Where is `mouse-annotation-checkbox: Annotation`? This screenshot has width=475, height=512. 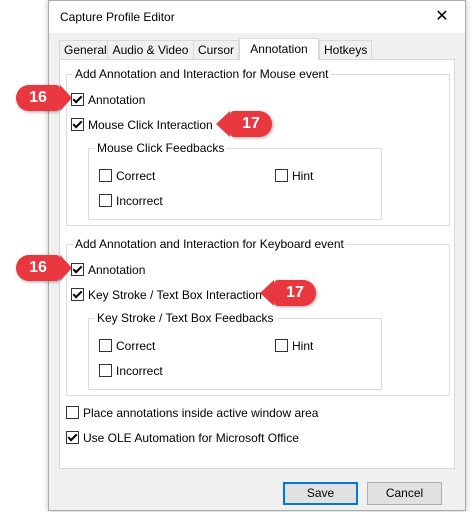
mouse-annotation-checkbox: Annotation is located at coordinates (108, 100).